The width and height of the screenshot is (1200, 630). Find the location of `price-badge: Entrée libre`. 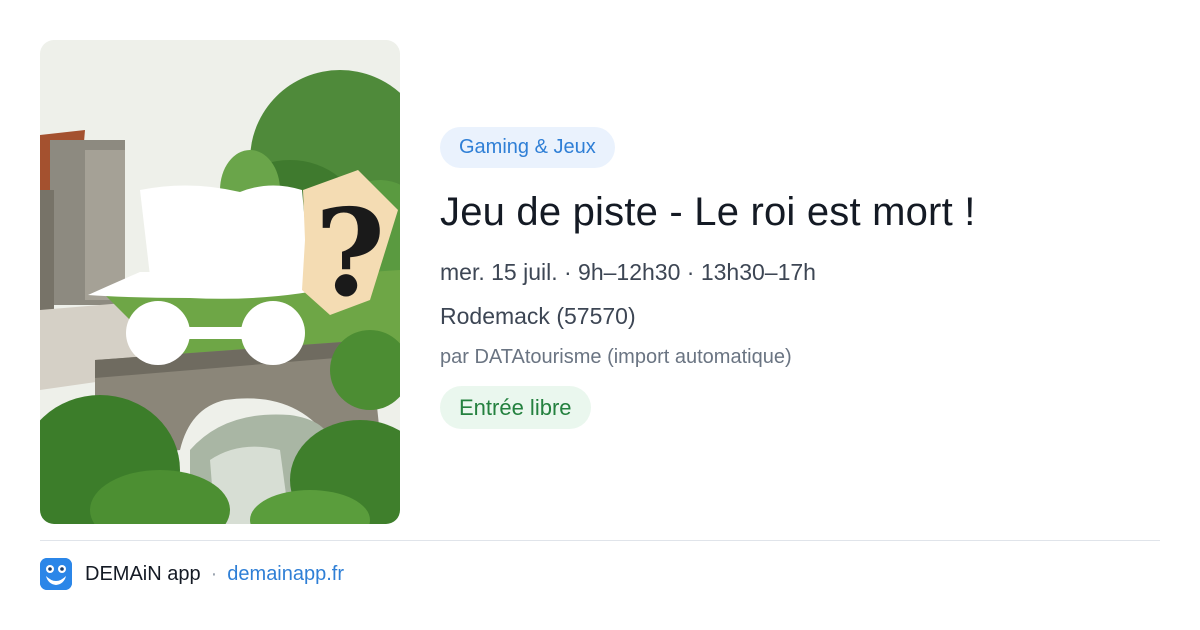

price-badge: Entrée libre is located at coordinates (515, 407).